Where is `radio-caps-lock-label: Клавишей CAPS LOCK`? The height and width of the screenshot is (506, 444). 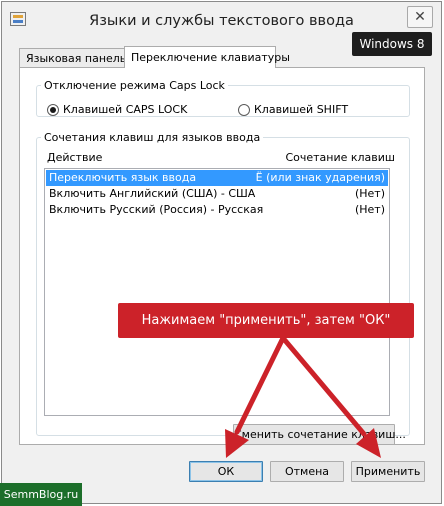 radio-caps-lock-label: Клавишей CAPS LOCK is located at coordinates (125, 109).